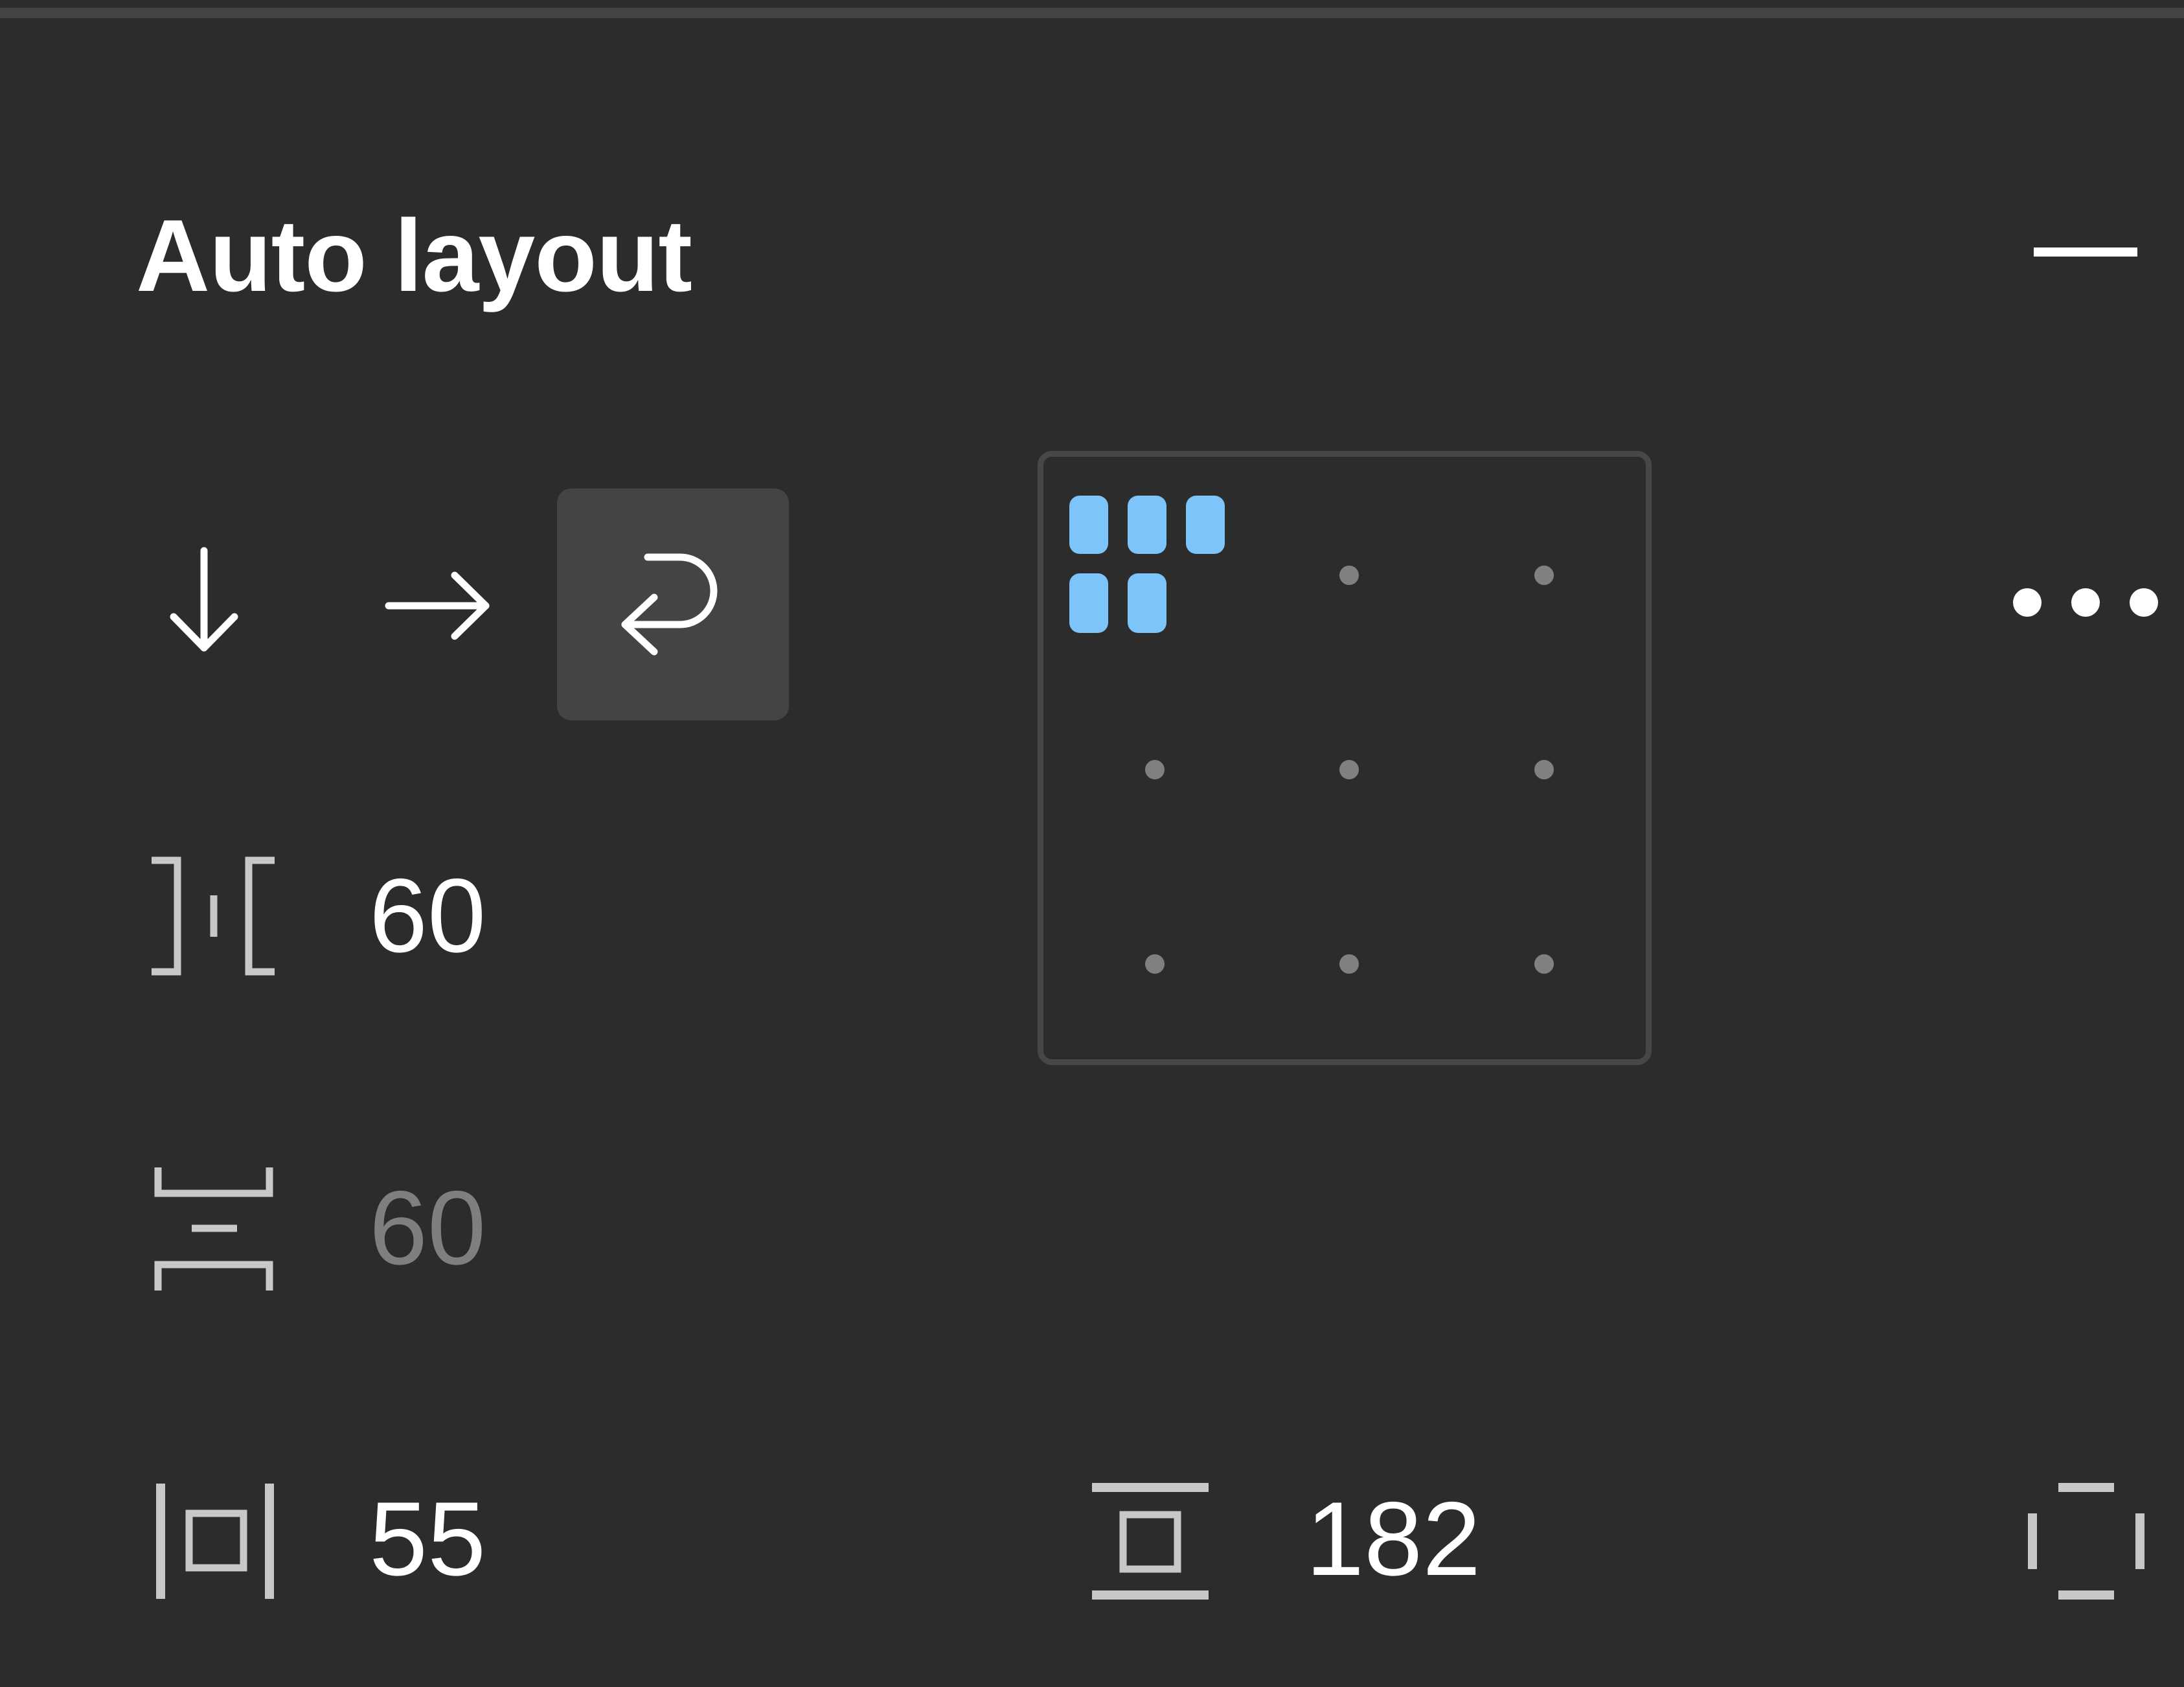 The image size is (2184, 1687). Describe the element at coordinates (428, 916) in the screenshot. I see `horizontal-gap-input: 60` at that location.